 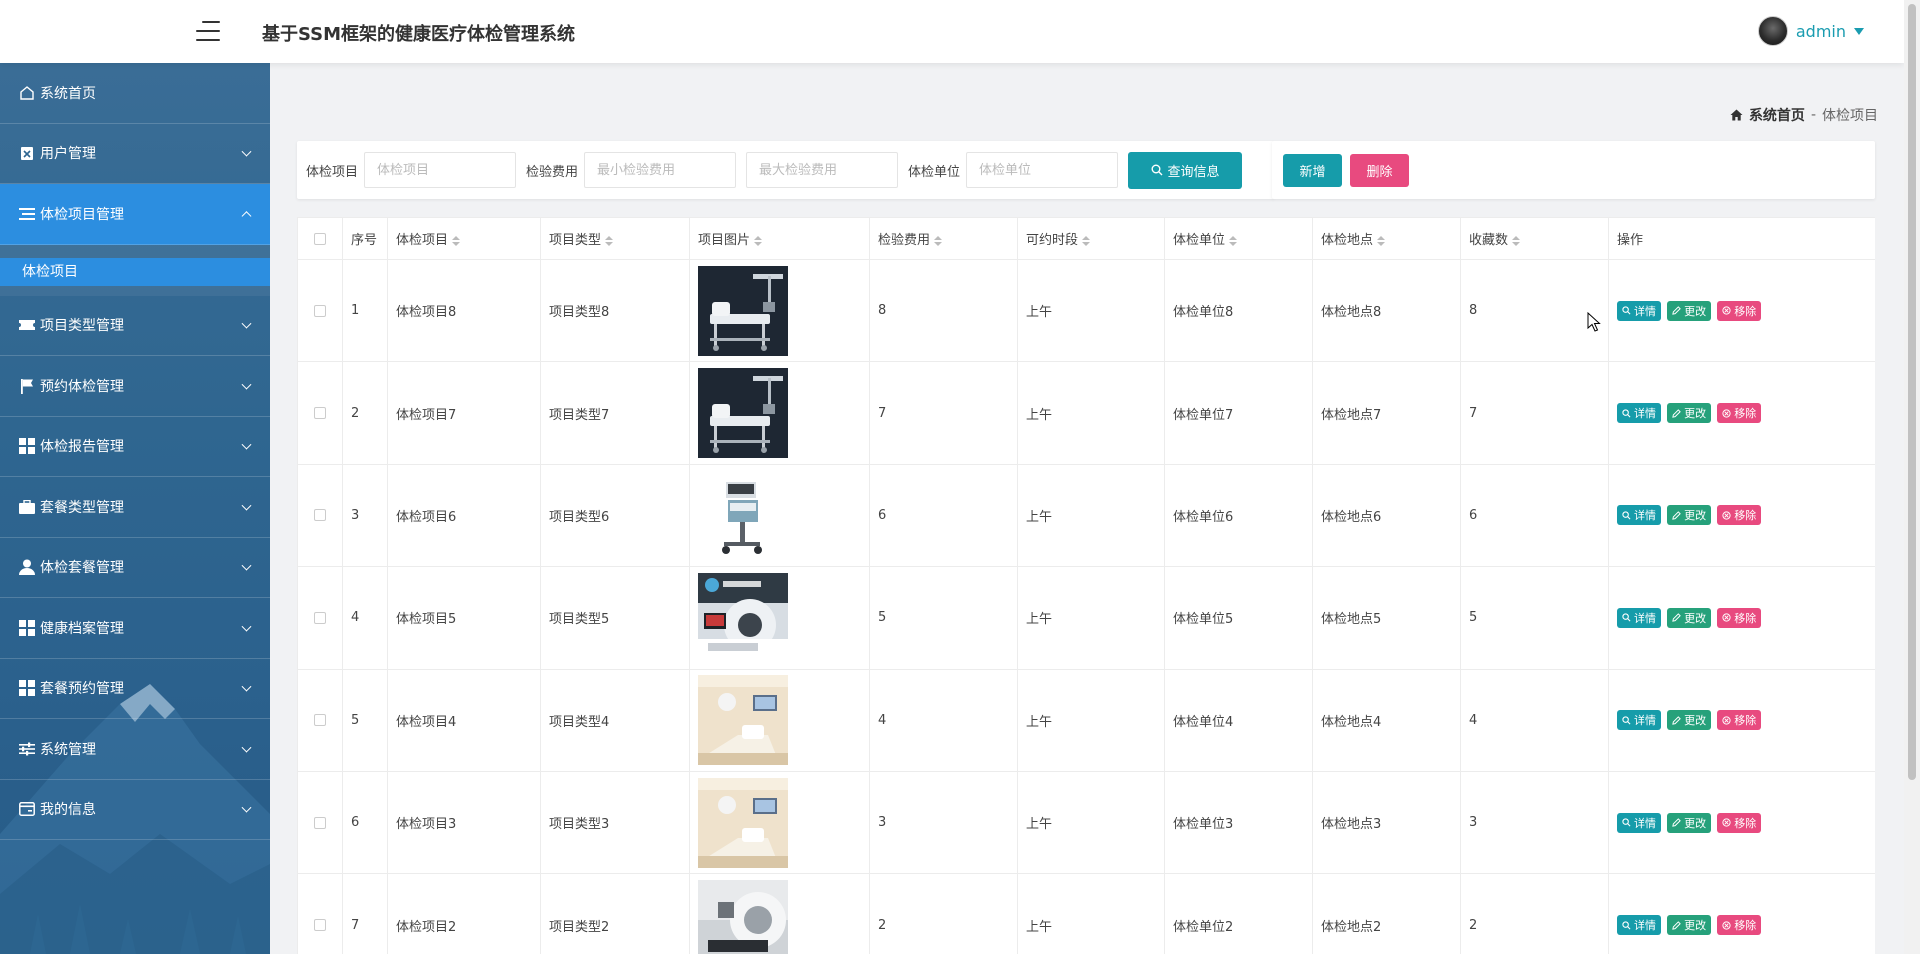 I want to click on column-header: 操作, so click(x=1741, y=238).